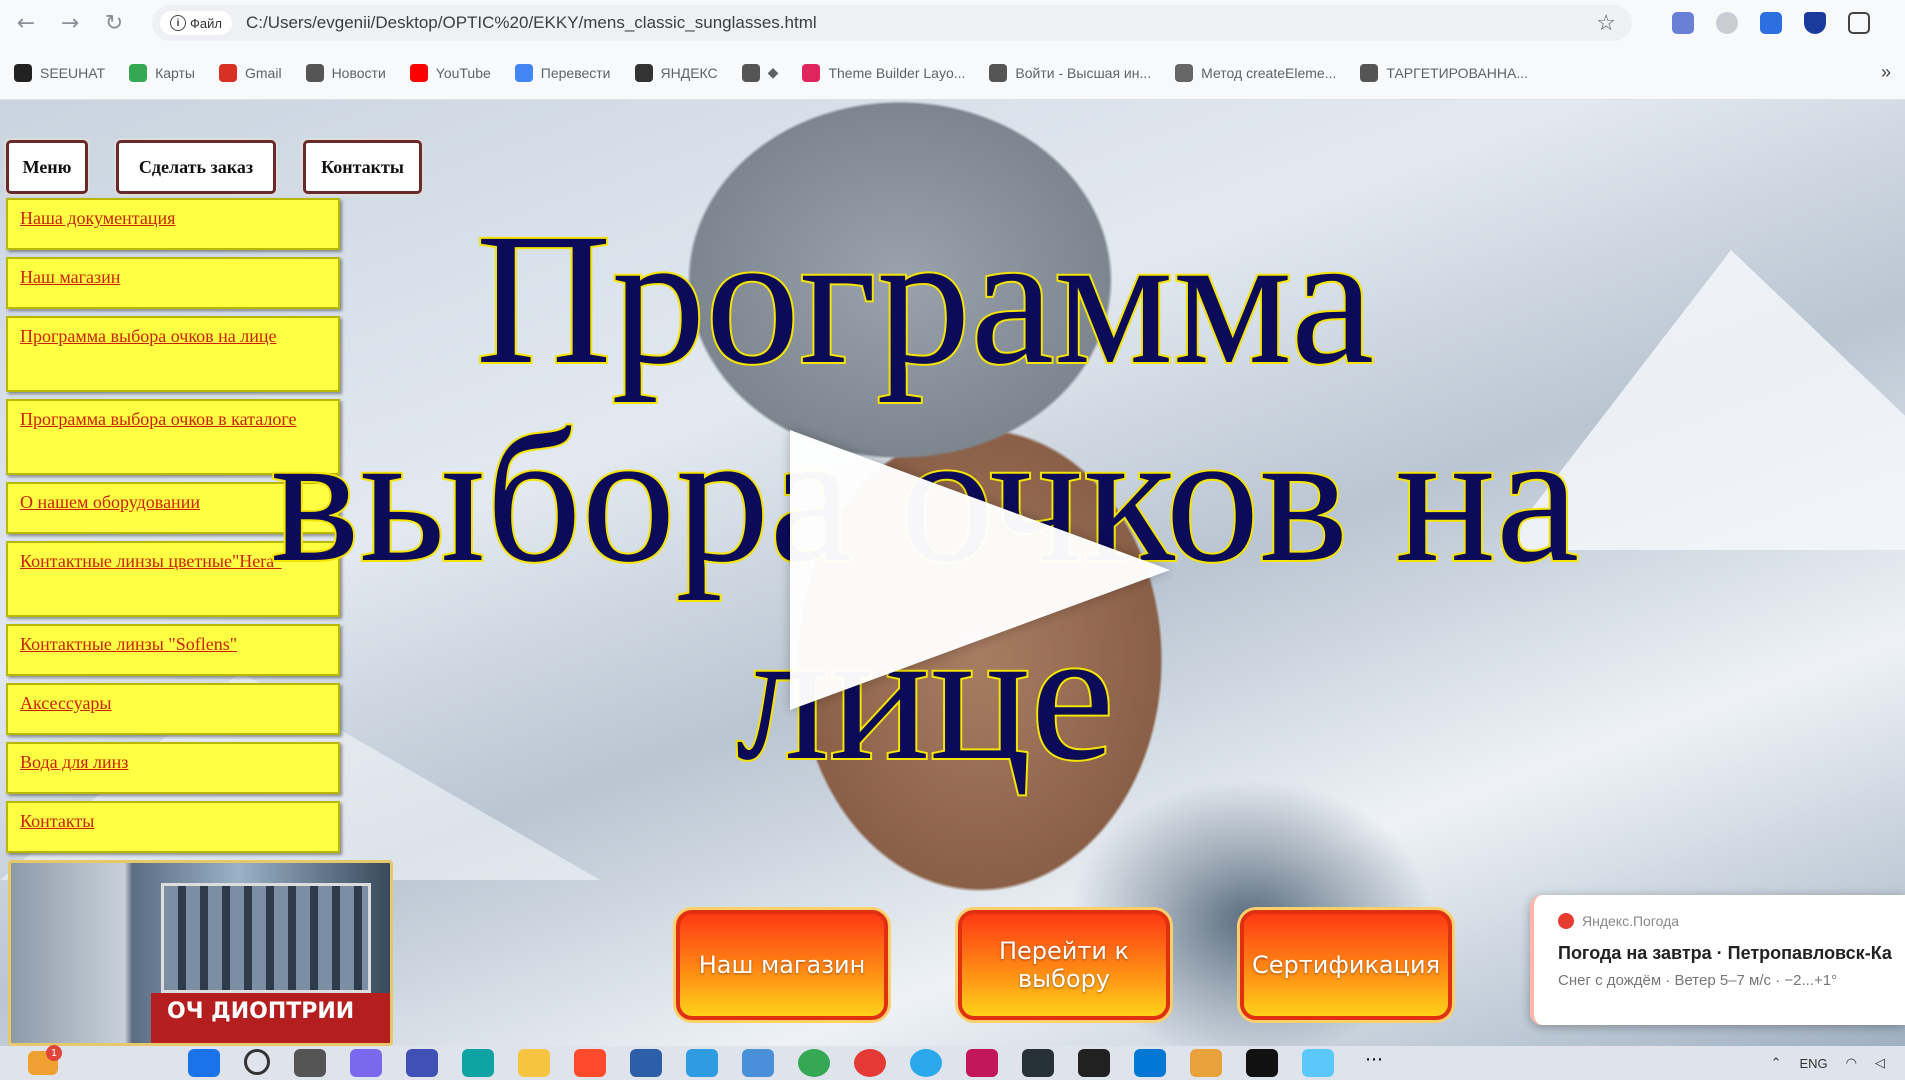 This screenshot has width=1905, height=1080. Describe the element at coordinates (358, 72) in the screenshot. I see `bookmark-label: Новости` at that location.